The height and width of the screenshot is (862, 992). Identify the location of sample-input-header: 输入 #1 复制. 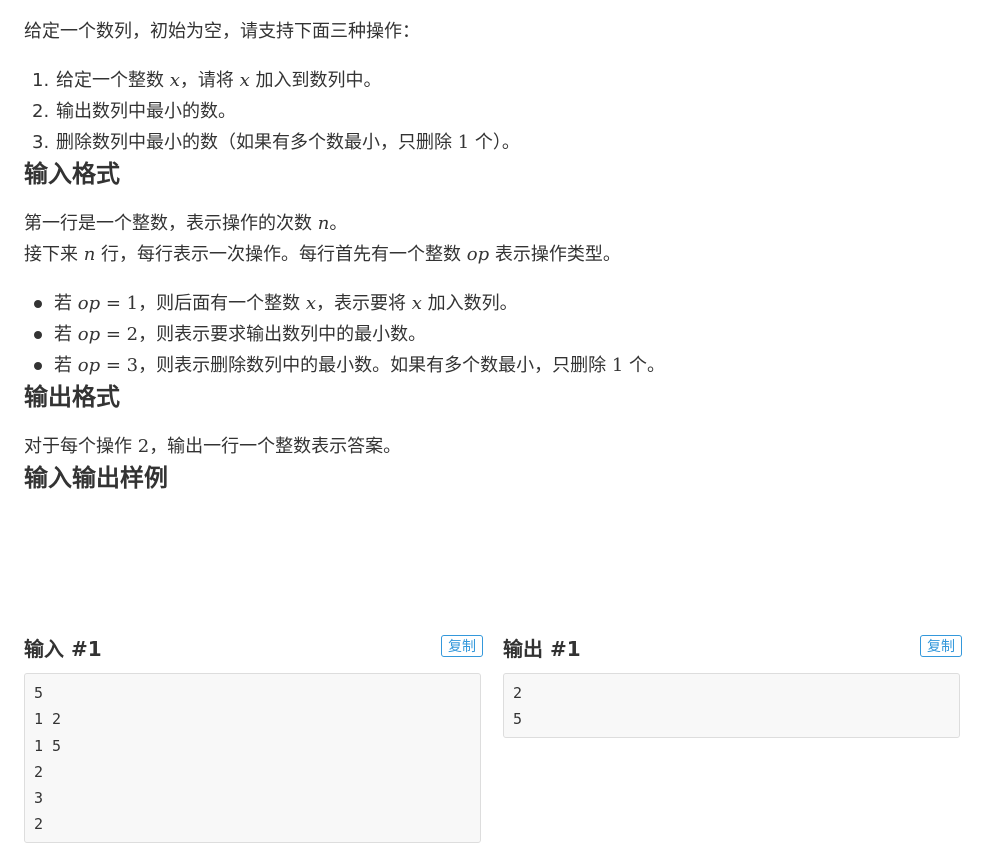
(253, 648).